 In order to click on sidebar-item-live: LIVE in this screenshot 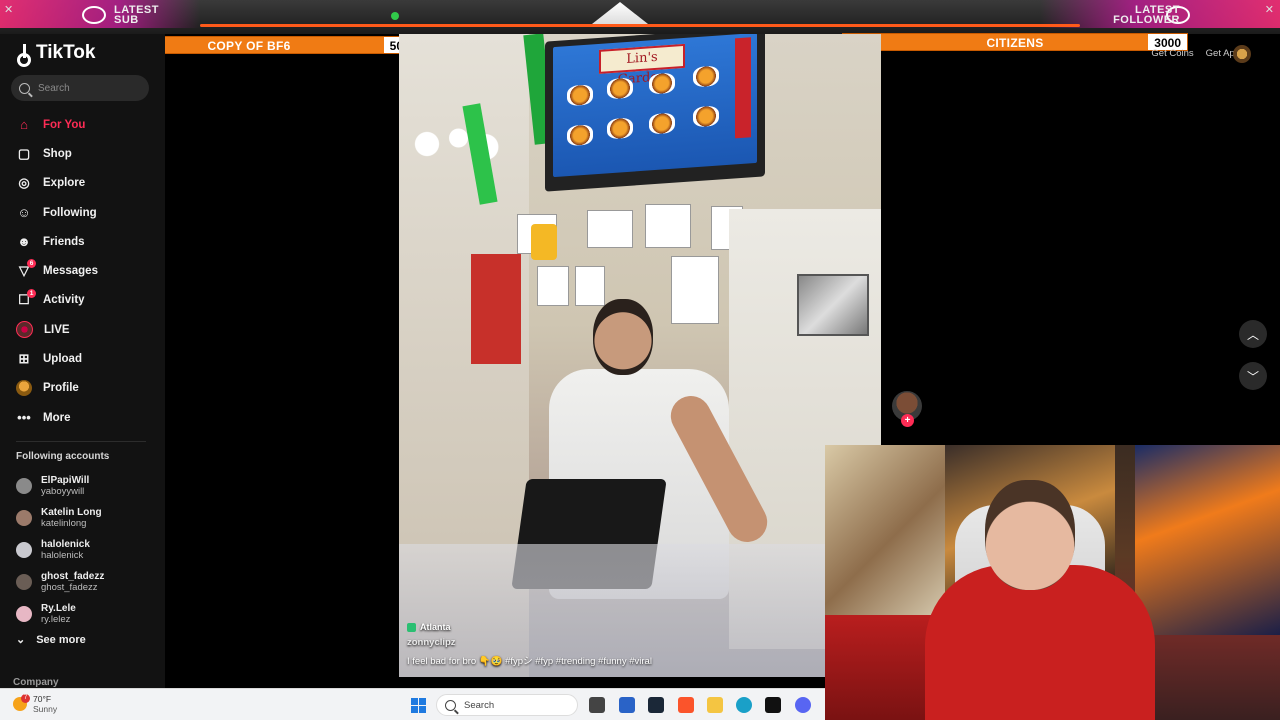, I will do `click(82, 329)`.